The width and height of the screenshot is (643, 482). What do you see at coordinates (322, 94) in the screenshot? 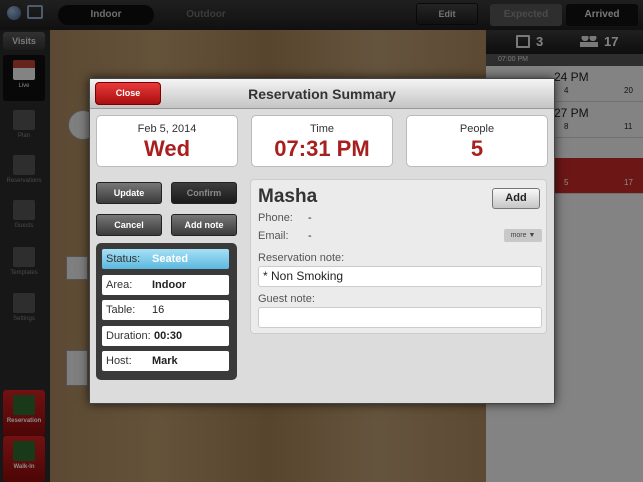
I see `dialog-header: Reservation Summary Close` at bounding box center [322, 94].